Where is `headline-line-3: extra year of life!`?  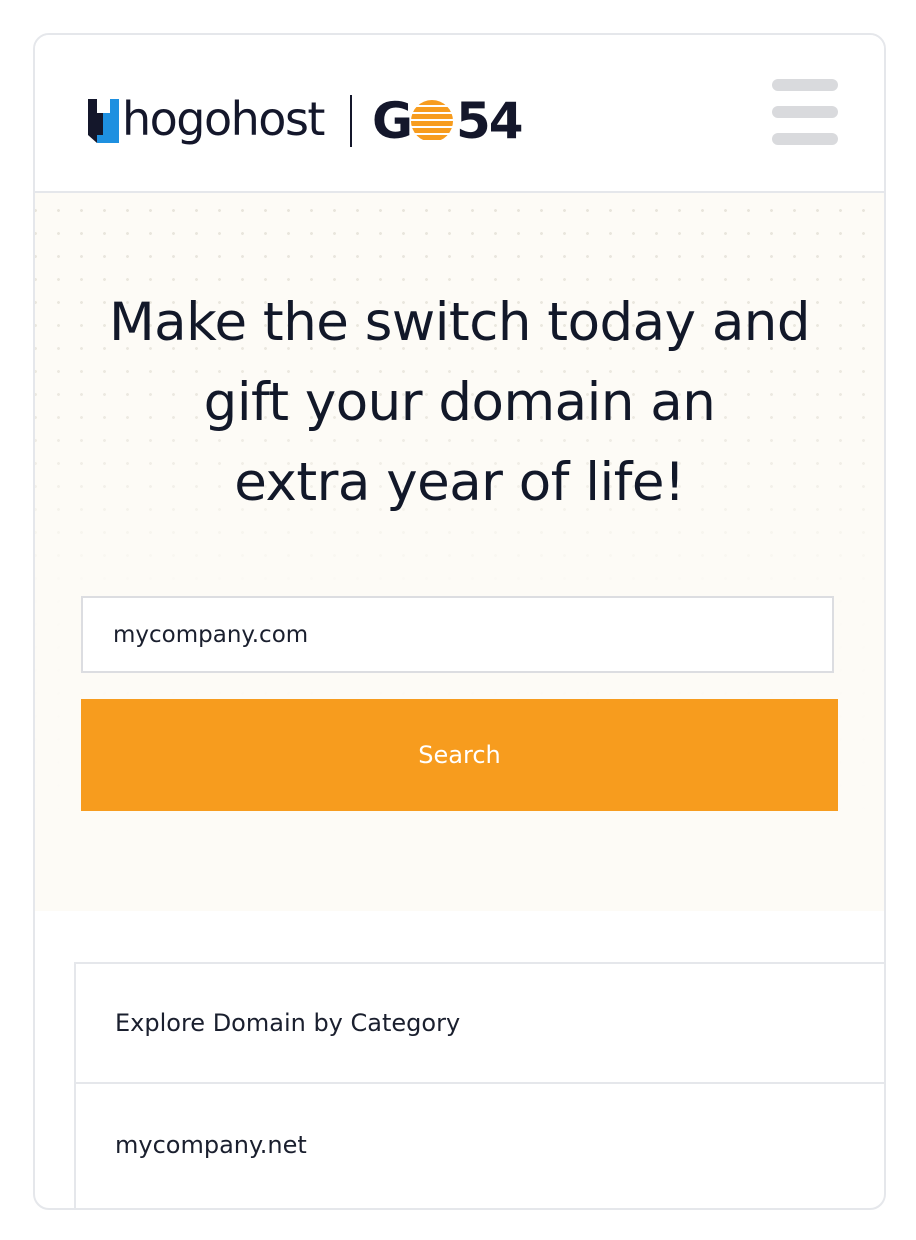 headline-line-3: extra year of life! is located at coordinates (459, 482).